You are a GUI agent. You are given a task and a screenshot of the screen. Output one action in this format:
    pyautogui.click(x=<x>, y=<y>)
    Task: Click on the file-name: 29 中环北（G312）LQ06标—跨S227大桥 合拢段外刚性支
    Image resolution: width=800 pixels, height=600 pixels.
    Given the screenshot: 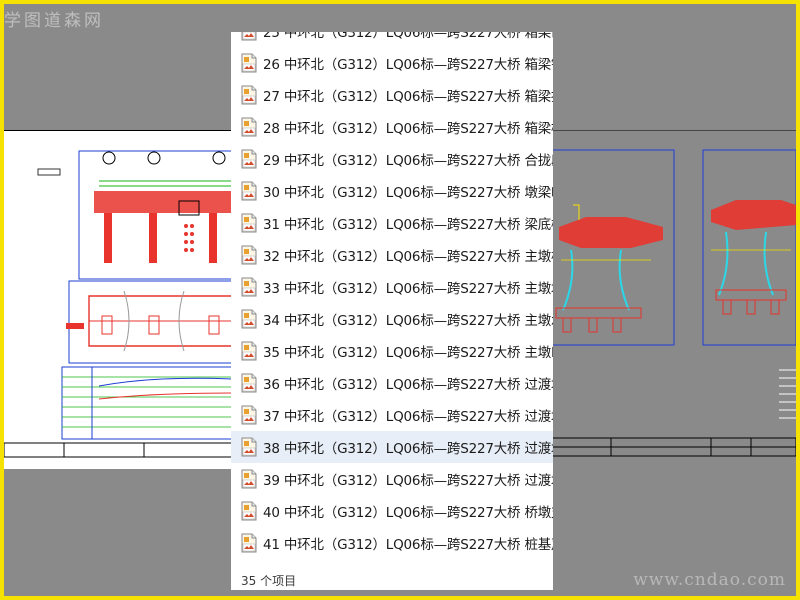 What is the action you would take?
    pyautogui.click(x=408, y=161)
    